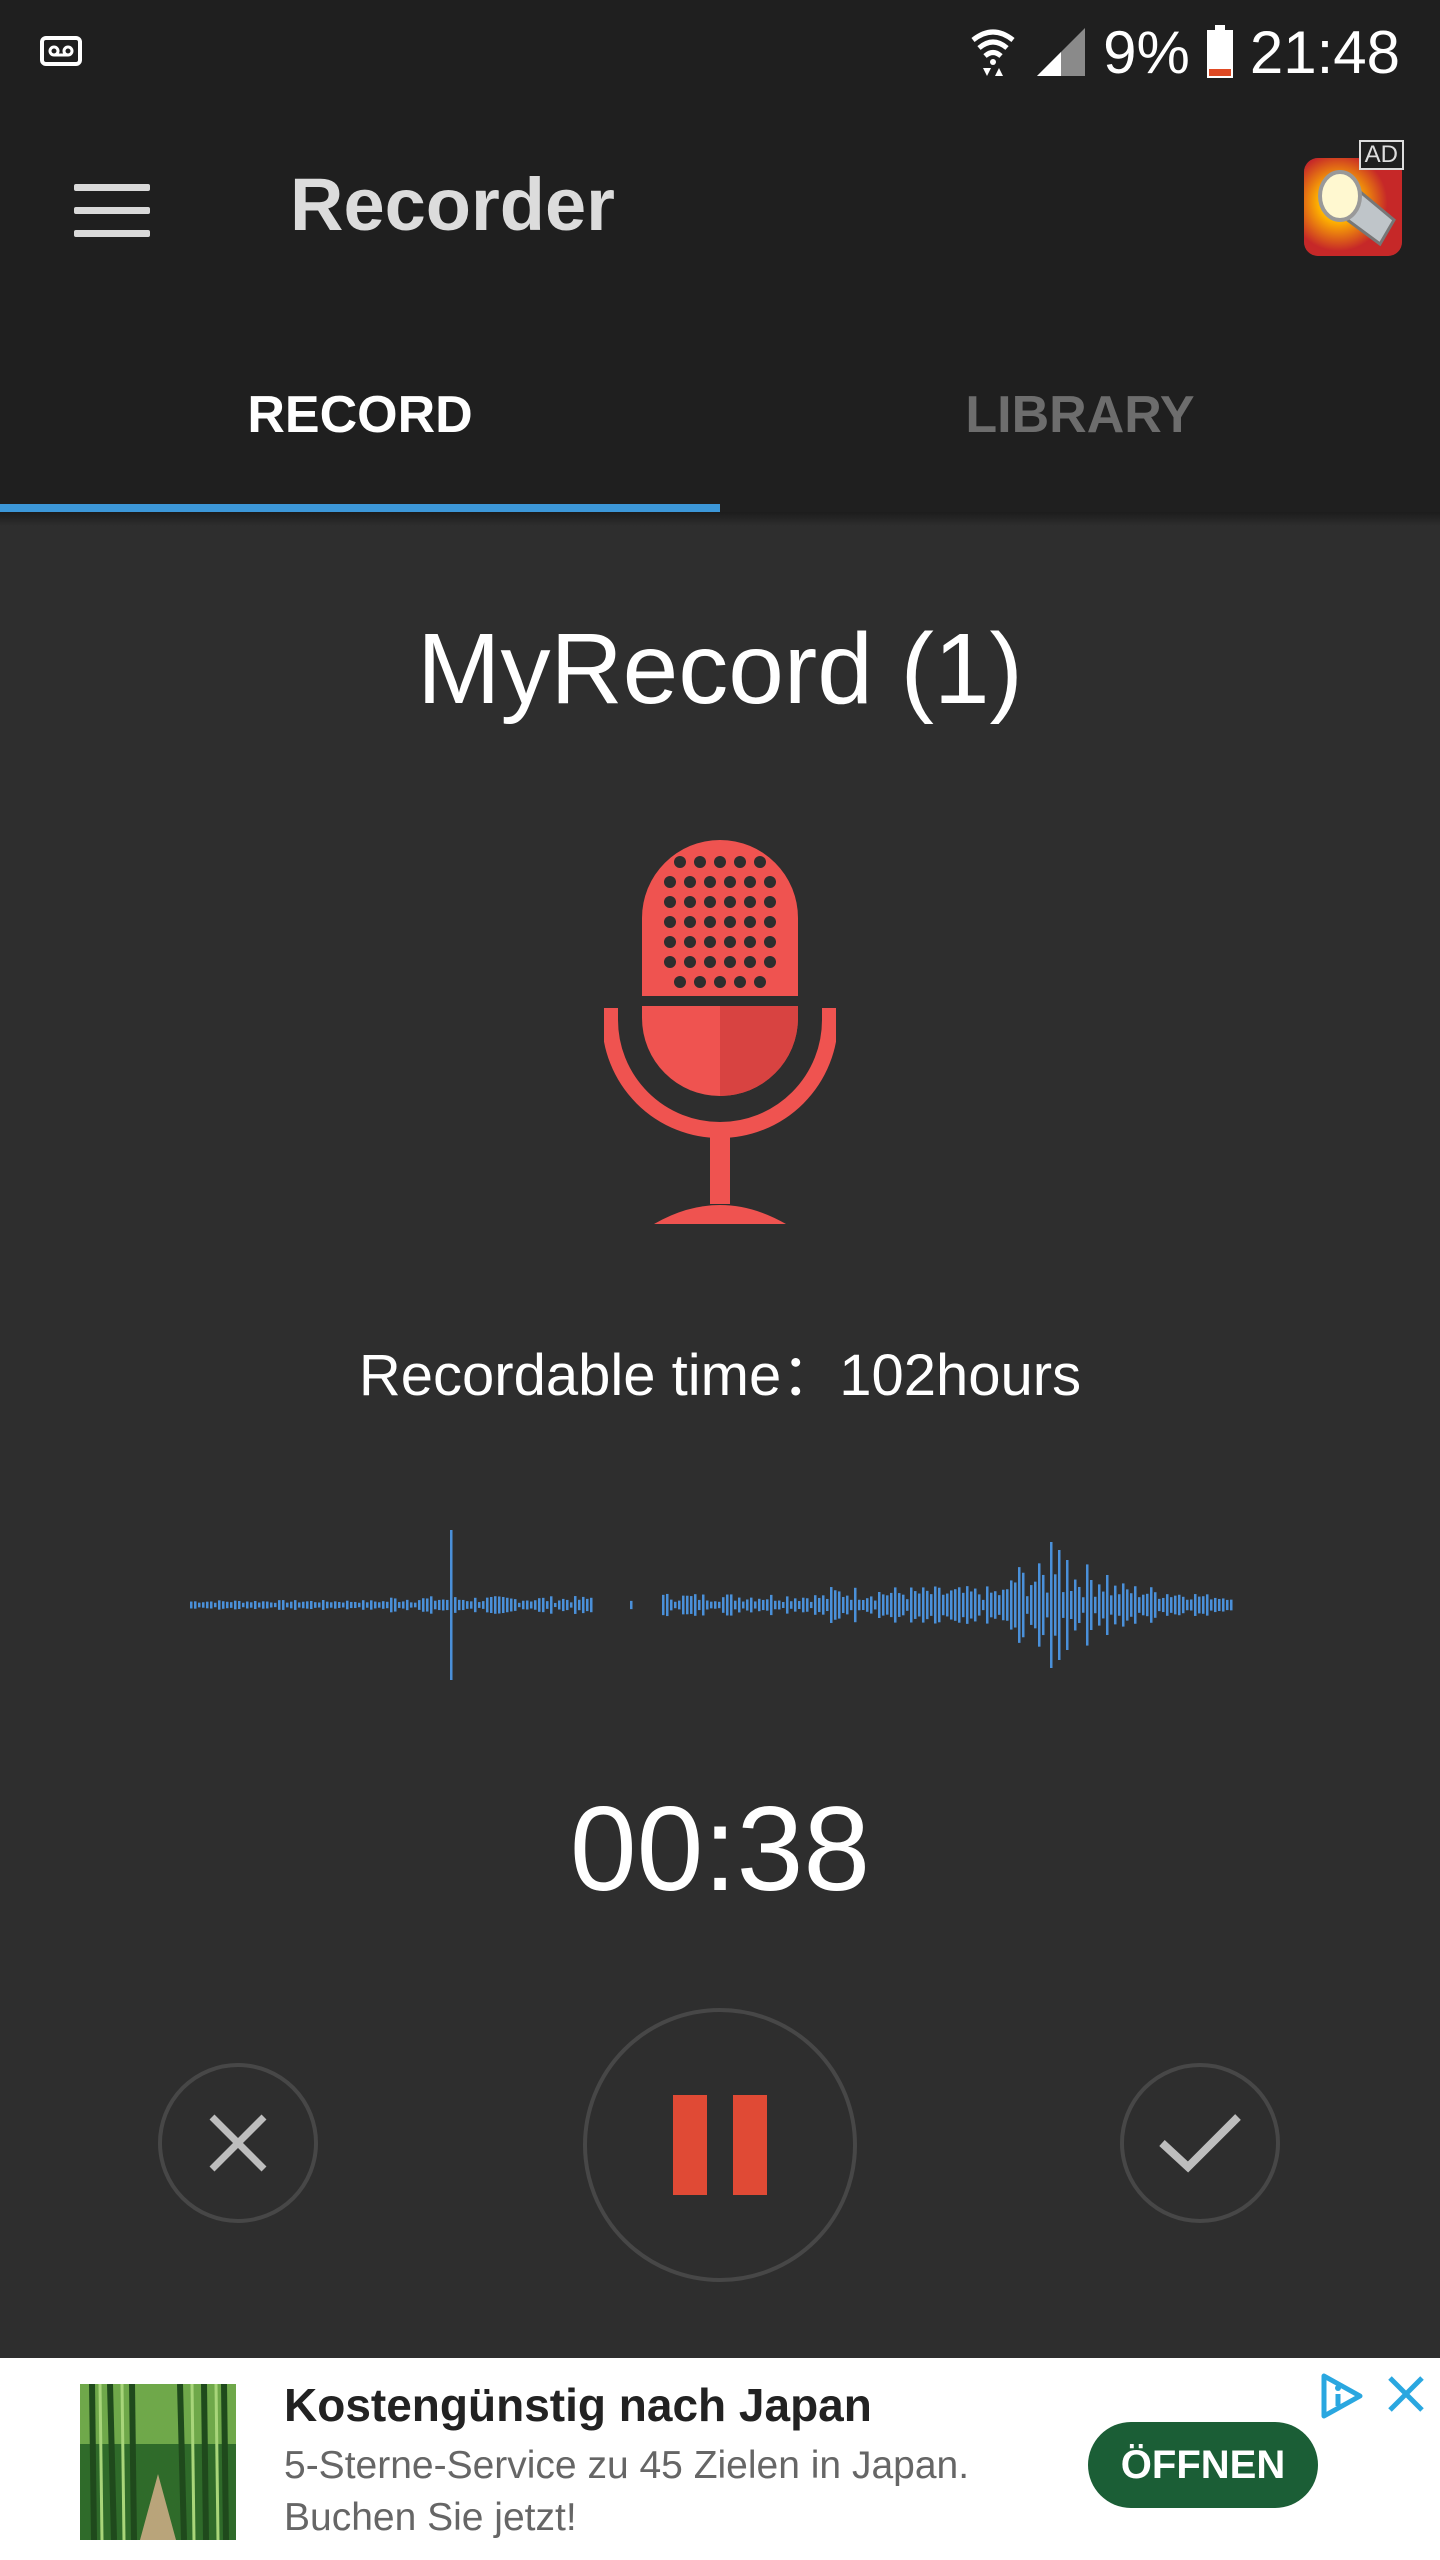 Image resolution: width=1440 pixels, height=2560 pixels. Describe the element at coordinates (1203, 2465) in the screenshot. I see `ad-open-button: ÖFFNEN` at that location.